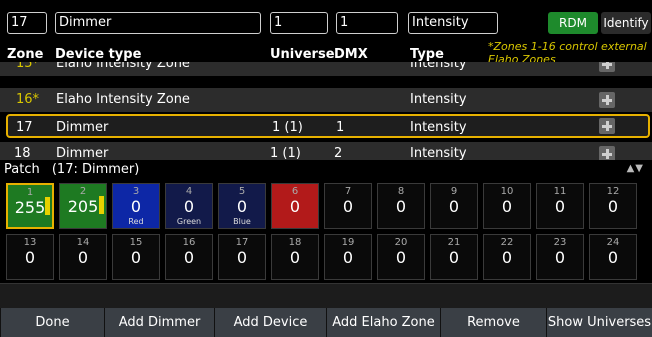 This screenshot has width=652, height=337. What do you see at coordinates (573, 23) in the screenshot?
I see `rdm-button: RDM` at bounding box center [573, 23].